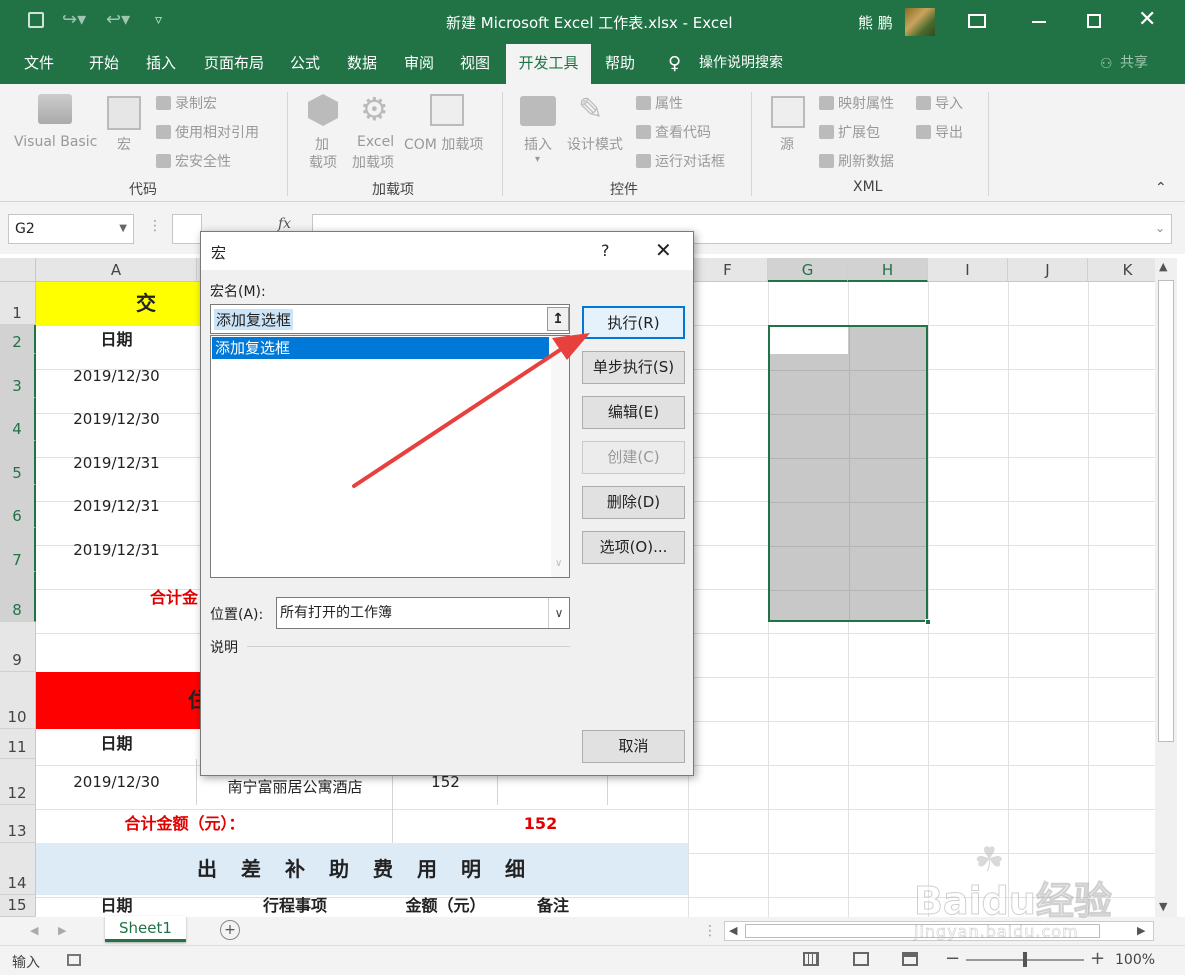 The height and width of the screenshot is (975, 1185). I want to click on annotation-arrow-icon, so click(471, 410).